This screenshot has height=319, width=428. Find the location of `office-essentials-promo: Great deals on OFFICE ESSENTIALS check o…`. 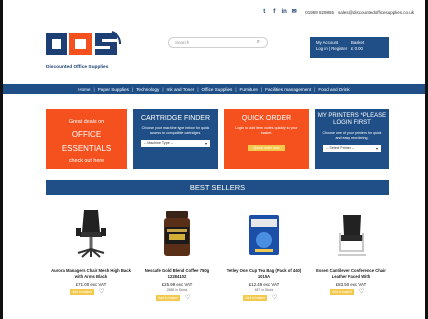

office-essentials-promo: Great deals on OFFICE ESSENTIALS check o… is located at coordinates (86, 139).